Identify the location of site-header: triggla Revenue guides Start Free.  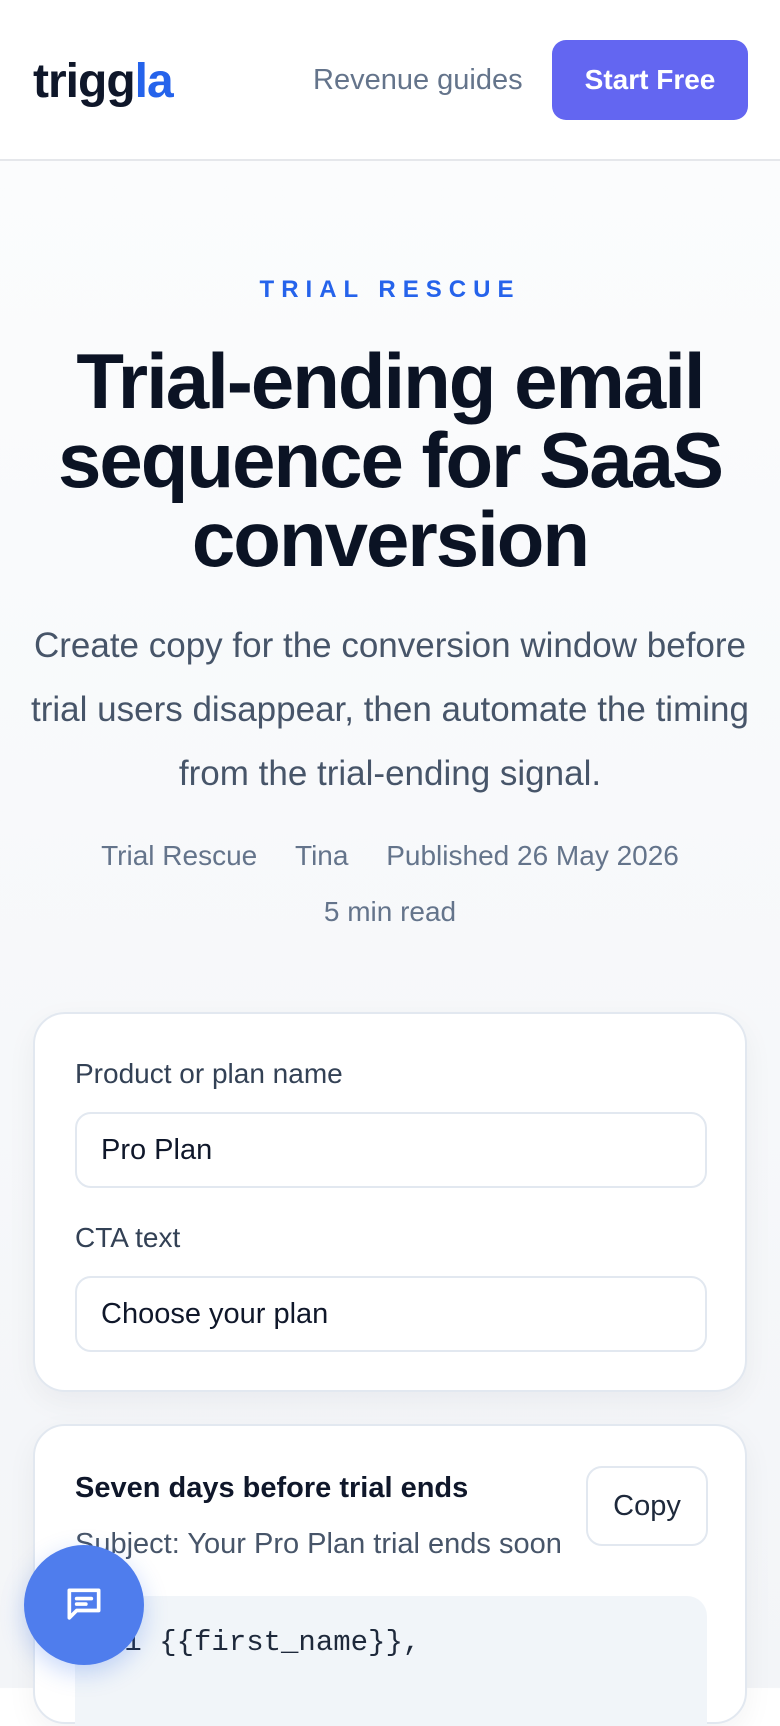
(390, 80).